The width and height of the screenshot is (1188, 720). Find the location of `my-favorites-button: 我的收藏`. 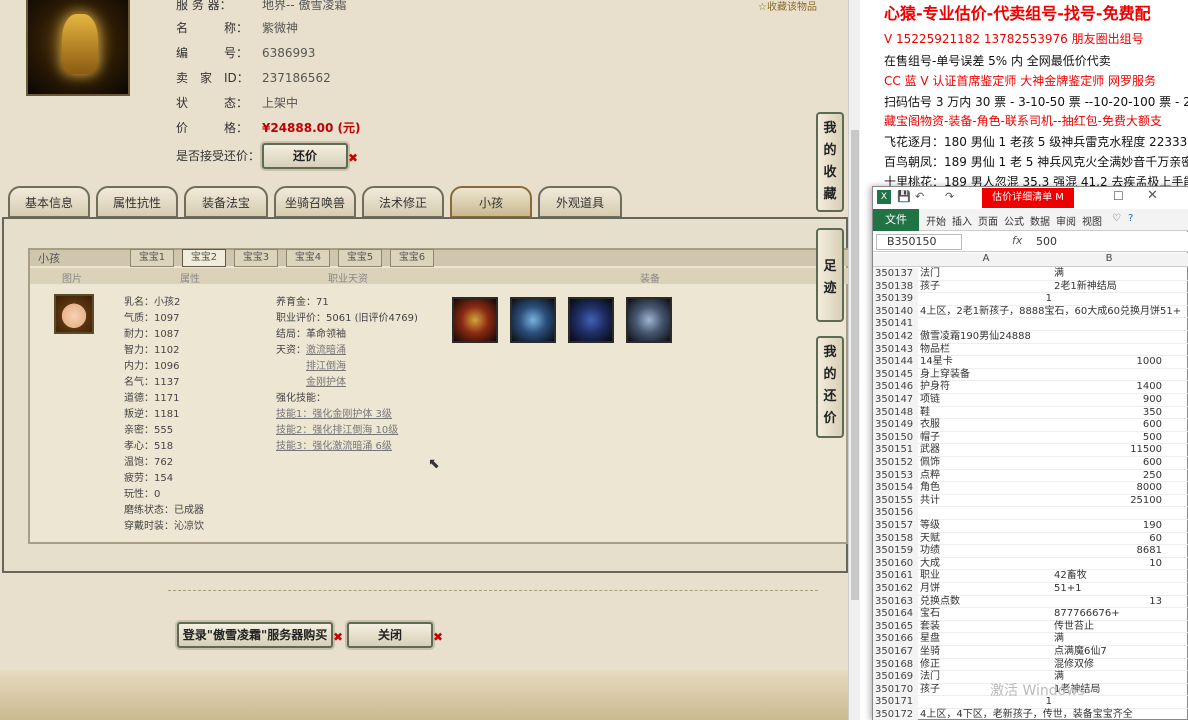

my-favorites-button: 我的收藏 is located at coordinates (830, 162).